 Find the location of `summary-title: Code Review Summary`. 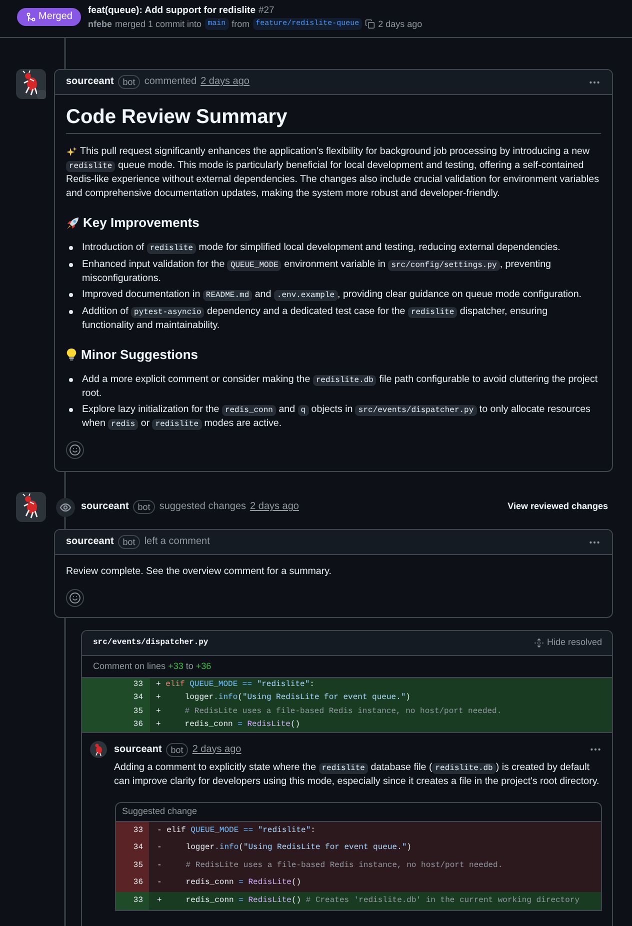

summary-title: Code Review Summary is located at coordinates (333, 119).